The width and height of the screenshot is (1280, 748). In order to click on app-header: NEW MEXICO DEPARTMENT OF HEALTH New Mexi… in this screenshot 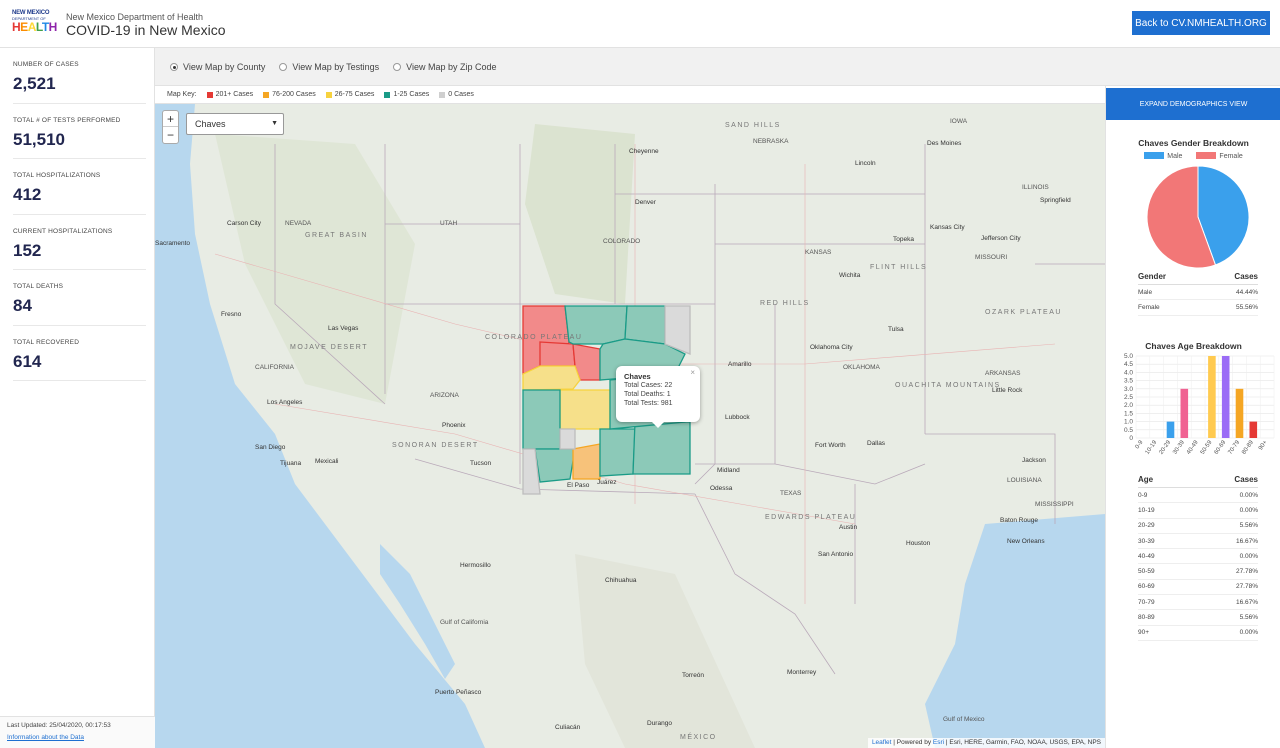, I will do `click(640, 24)`.